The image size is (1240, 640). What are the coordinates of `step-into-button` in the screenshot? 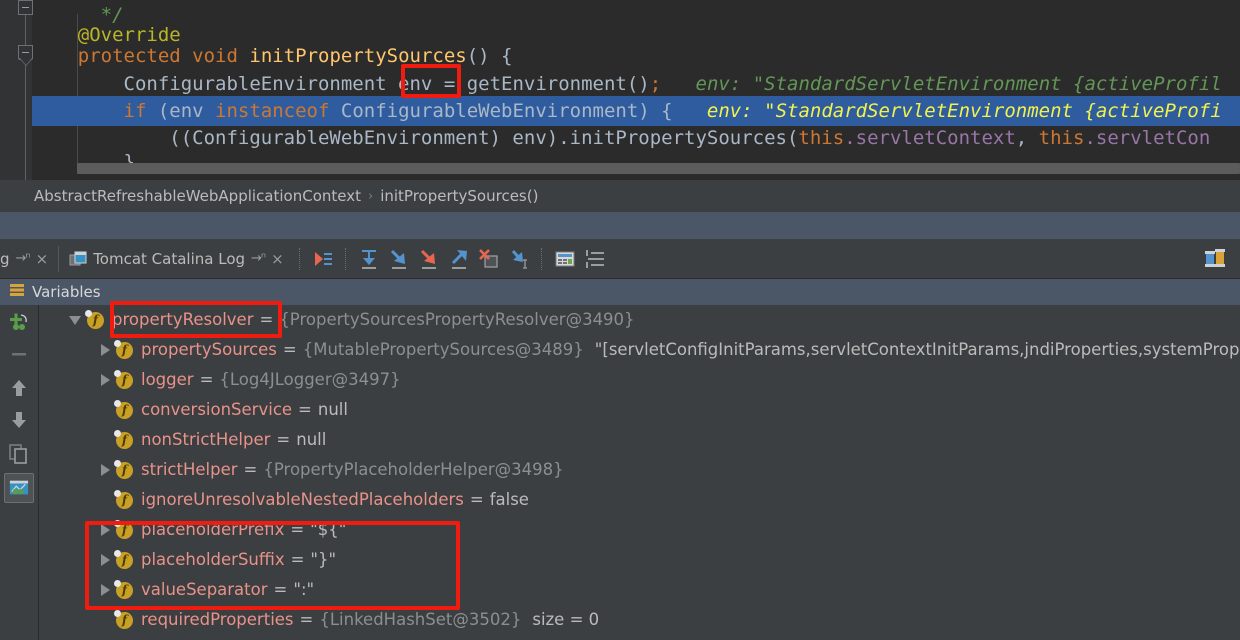 It's located at (399, 259).